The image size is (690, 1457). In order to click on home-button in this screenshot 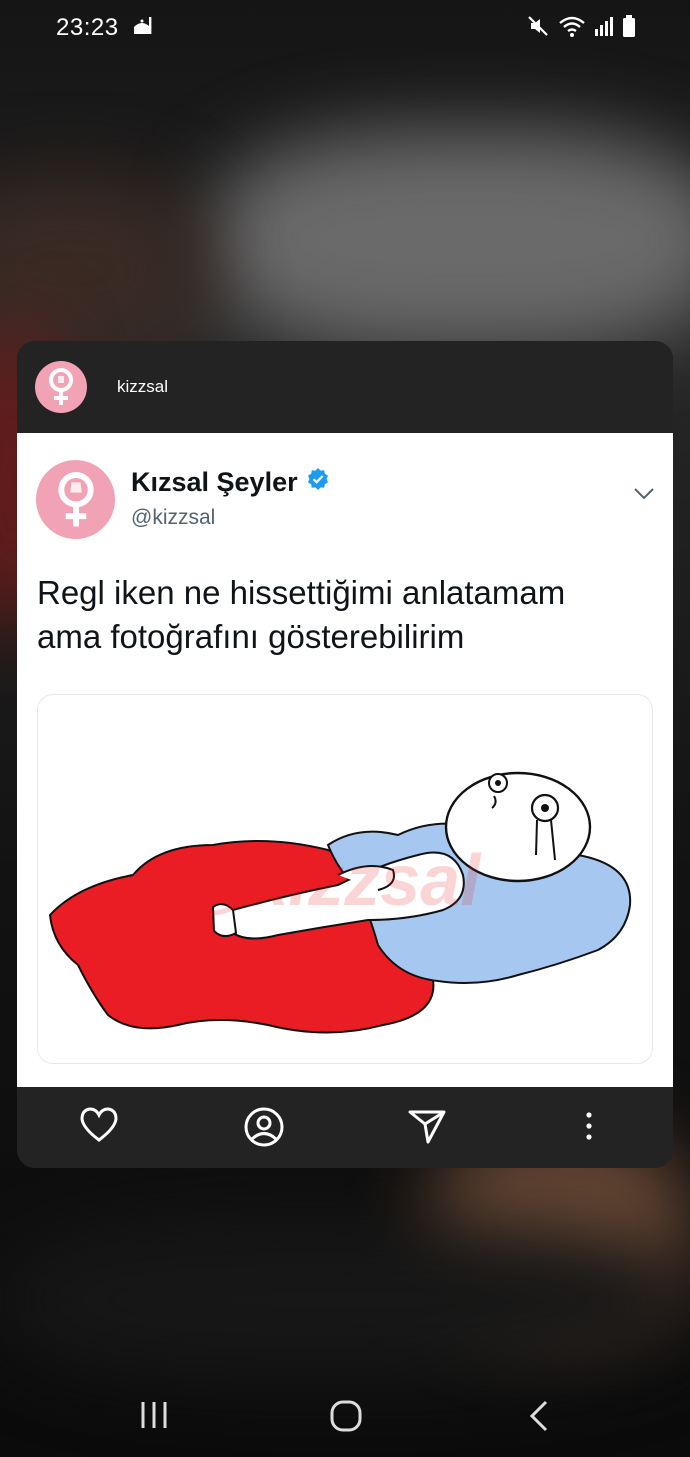, I will do `click(346, 1418)`.